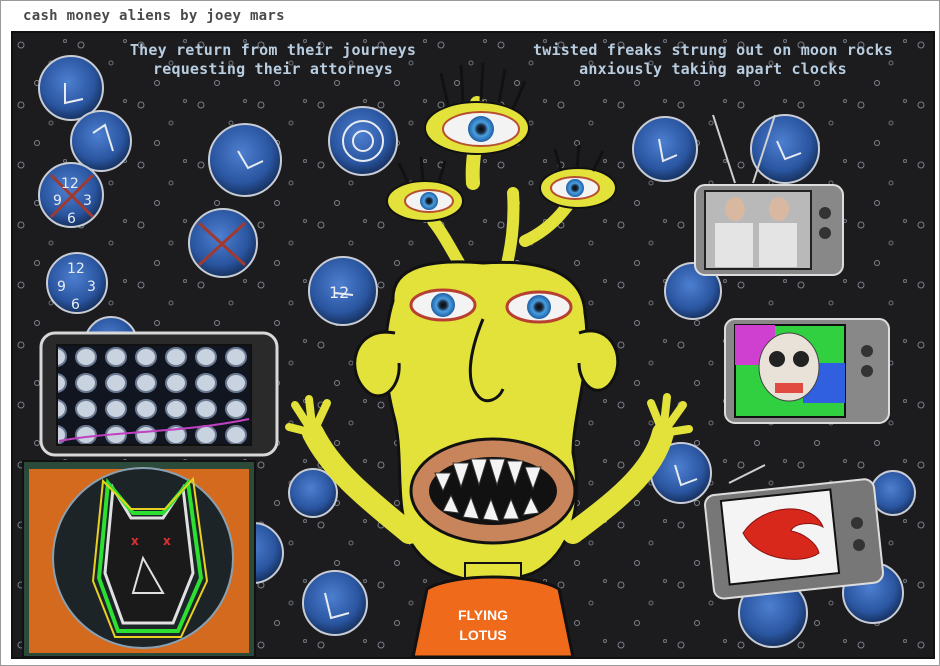  I want to click on tv-left-bottom: x x, so click(139, 558).